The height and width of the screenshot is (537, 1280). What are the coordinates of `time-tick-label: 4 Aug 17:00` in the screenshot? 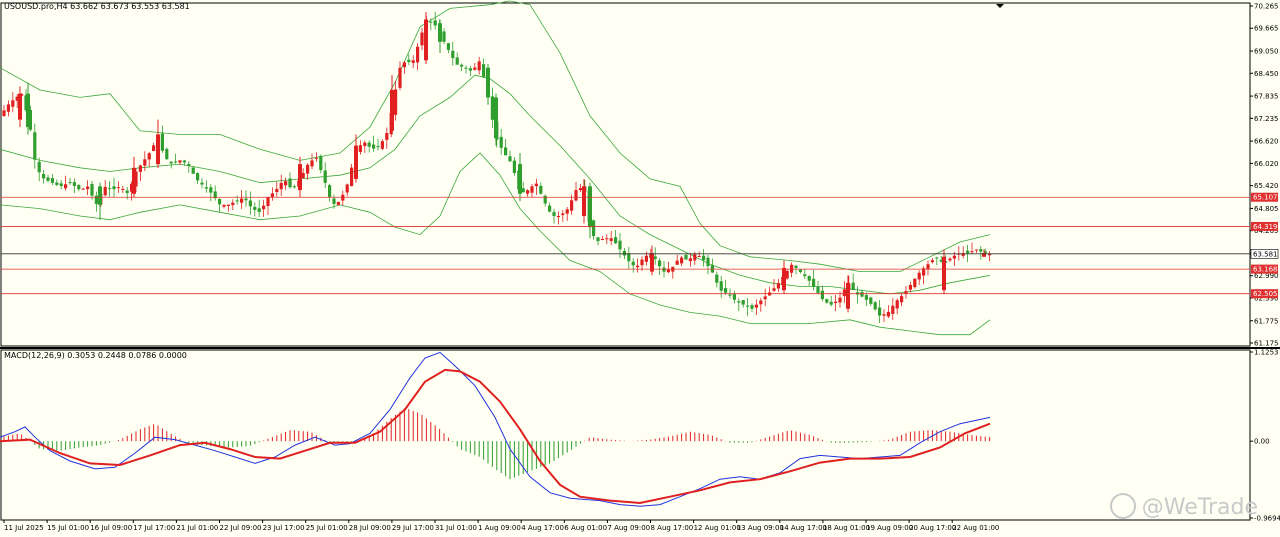 It's located at (542, 528).